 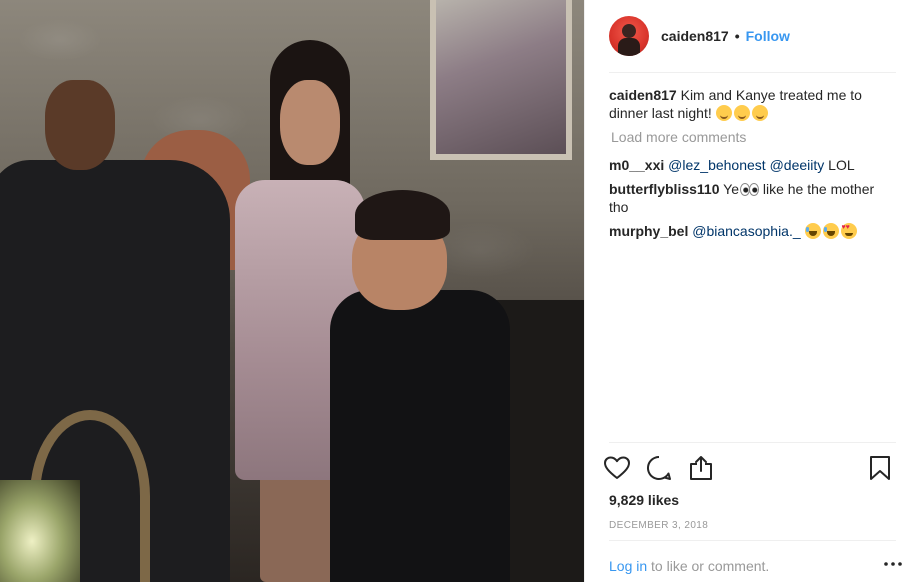 What do you see at coordinates (752, 540) in the screenshot?
I see `bottom-divider` at bounding box center [752, 540].